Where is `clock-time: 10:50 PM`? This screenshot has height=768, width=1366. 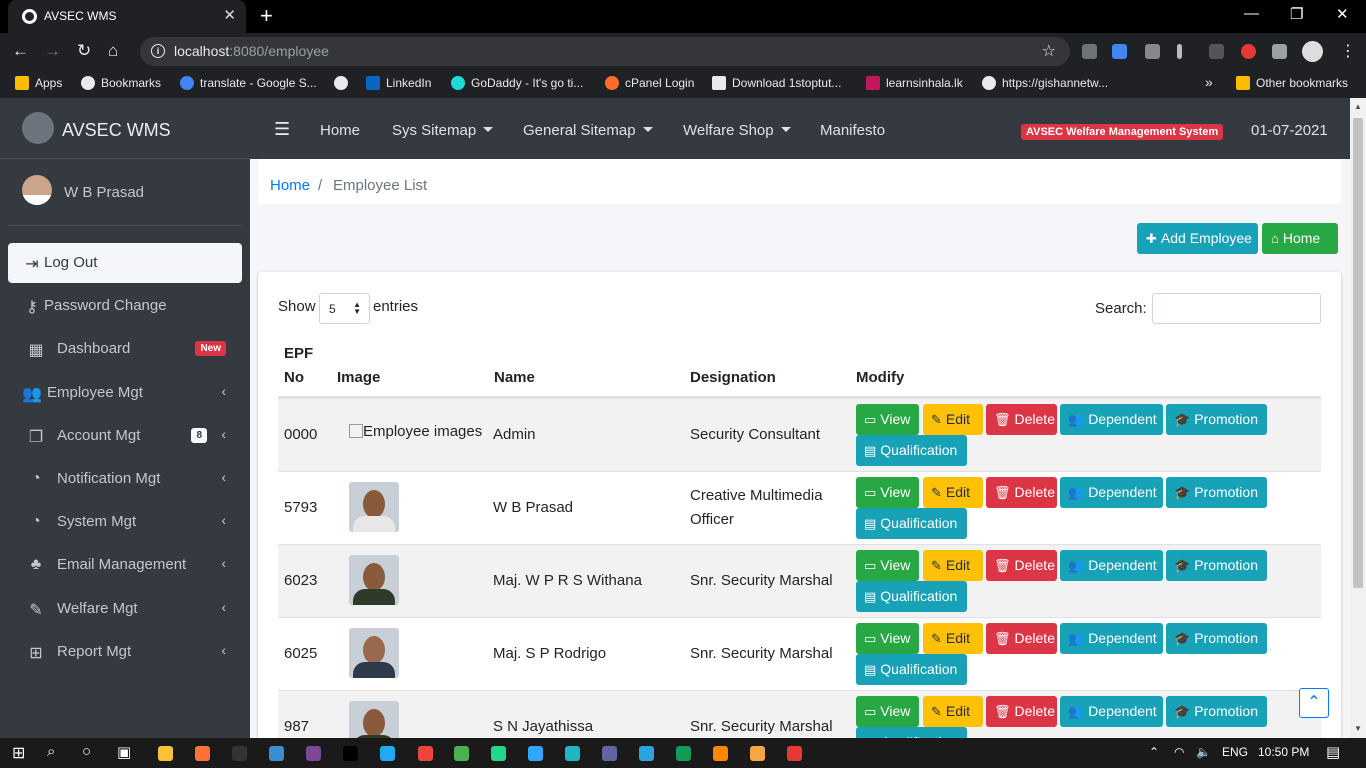
clock-time: 10:50 PM is located at coordinates (1283, 752).